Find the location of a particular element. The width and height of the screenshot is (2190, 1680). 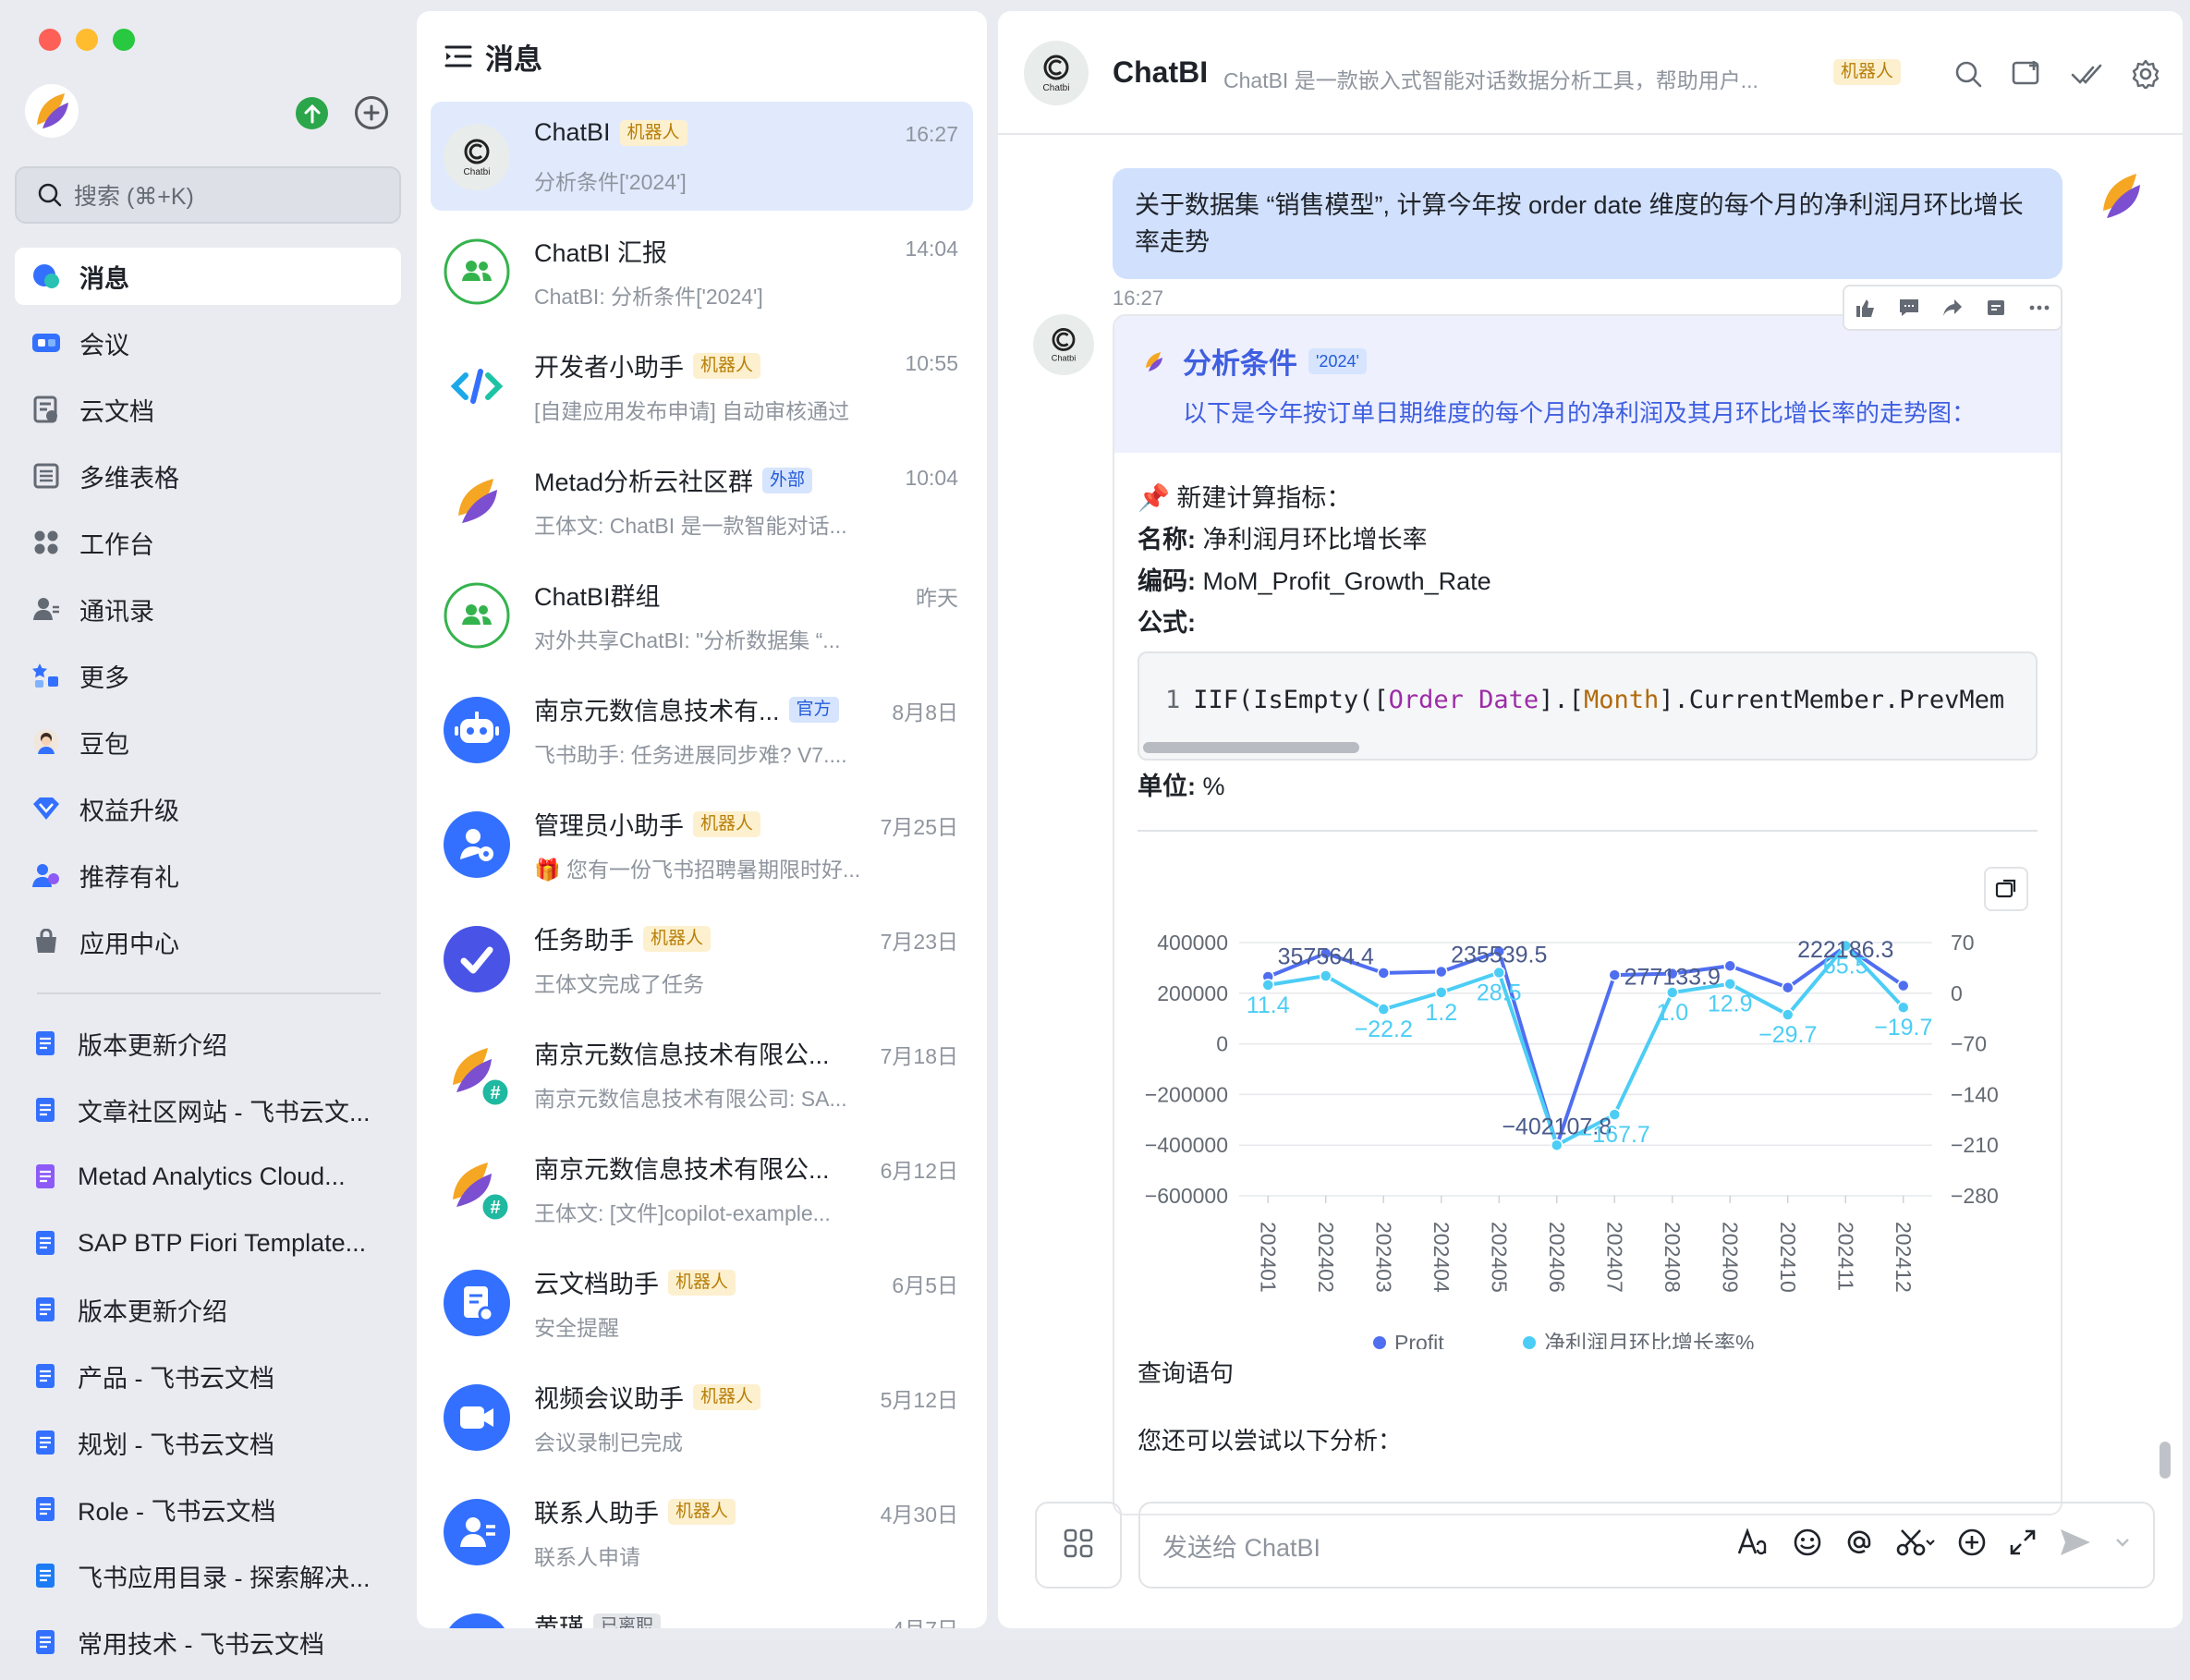

search-input: 搜索 (⌘+K) is located at coordinates (208, 195).